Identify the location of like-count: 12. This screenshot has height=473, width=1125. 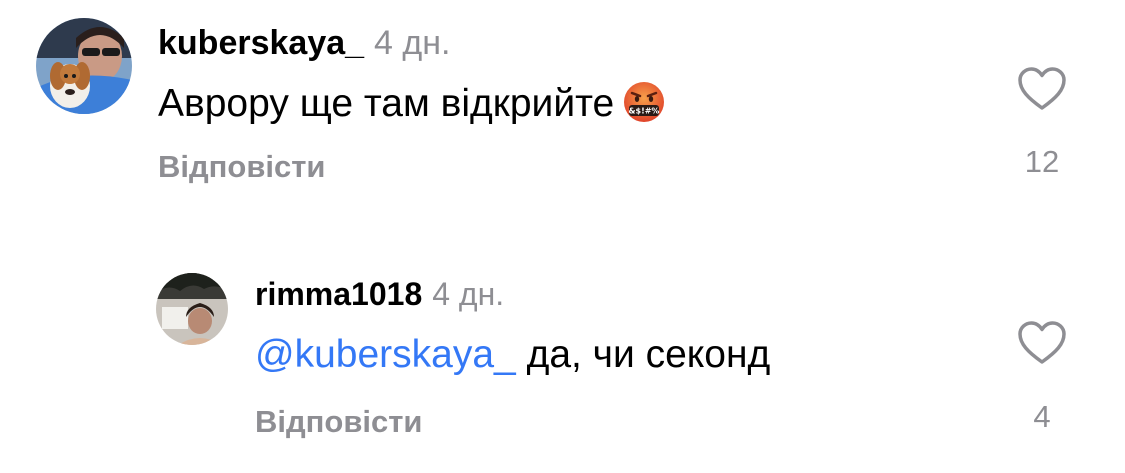
(1042, 161).